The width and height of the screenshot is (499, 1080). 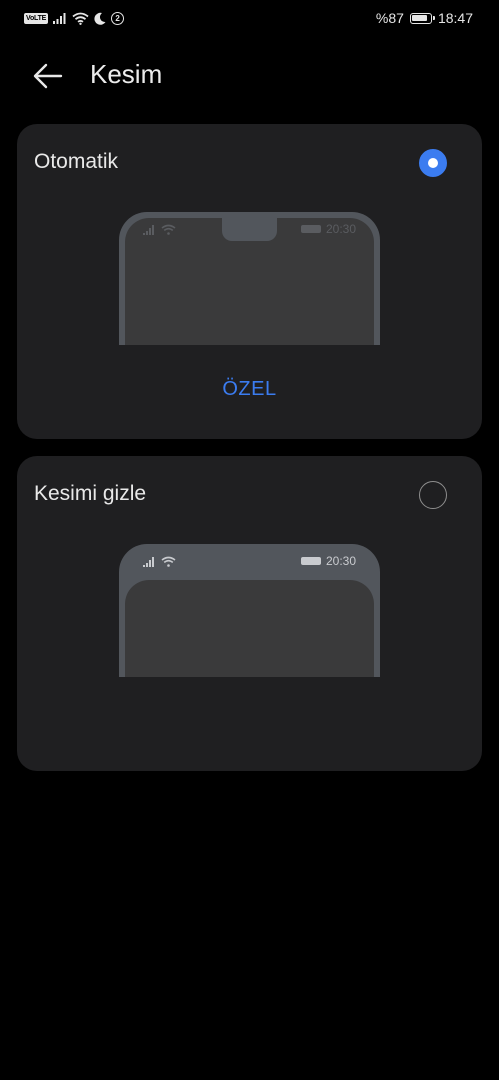 What do you see at coordinates (249, 226) in the screenshot?
I see `notch` at bounding box center [249, 226].